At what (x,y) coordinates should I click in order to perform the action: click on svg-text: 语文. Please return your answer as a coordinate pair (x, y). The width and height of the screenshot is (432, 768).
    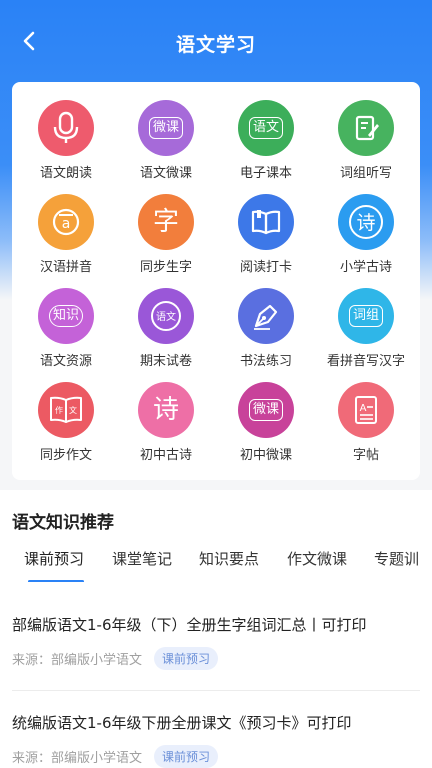
    Looking at the image, I should click on (166, 316).